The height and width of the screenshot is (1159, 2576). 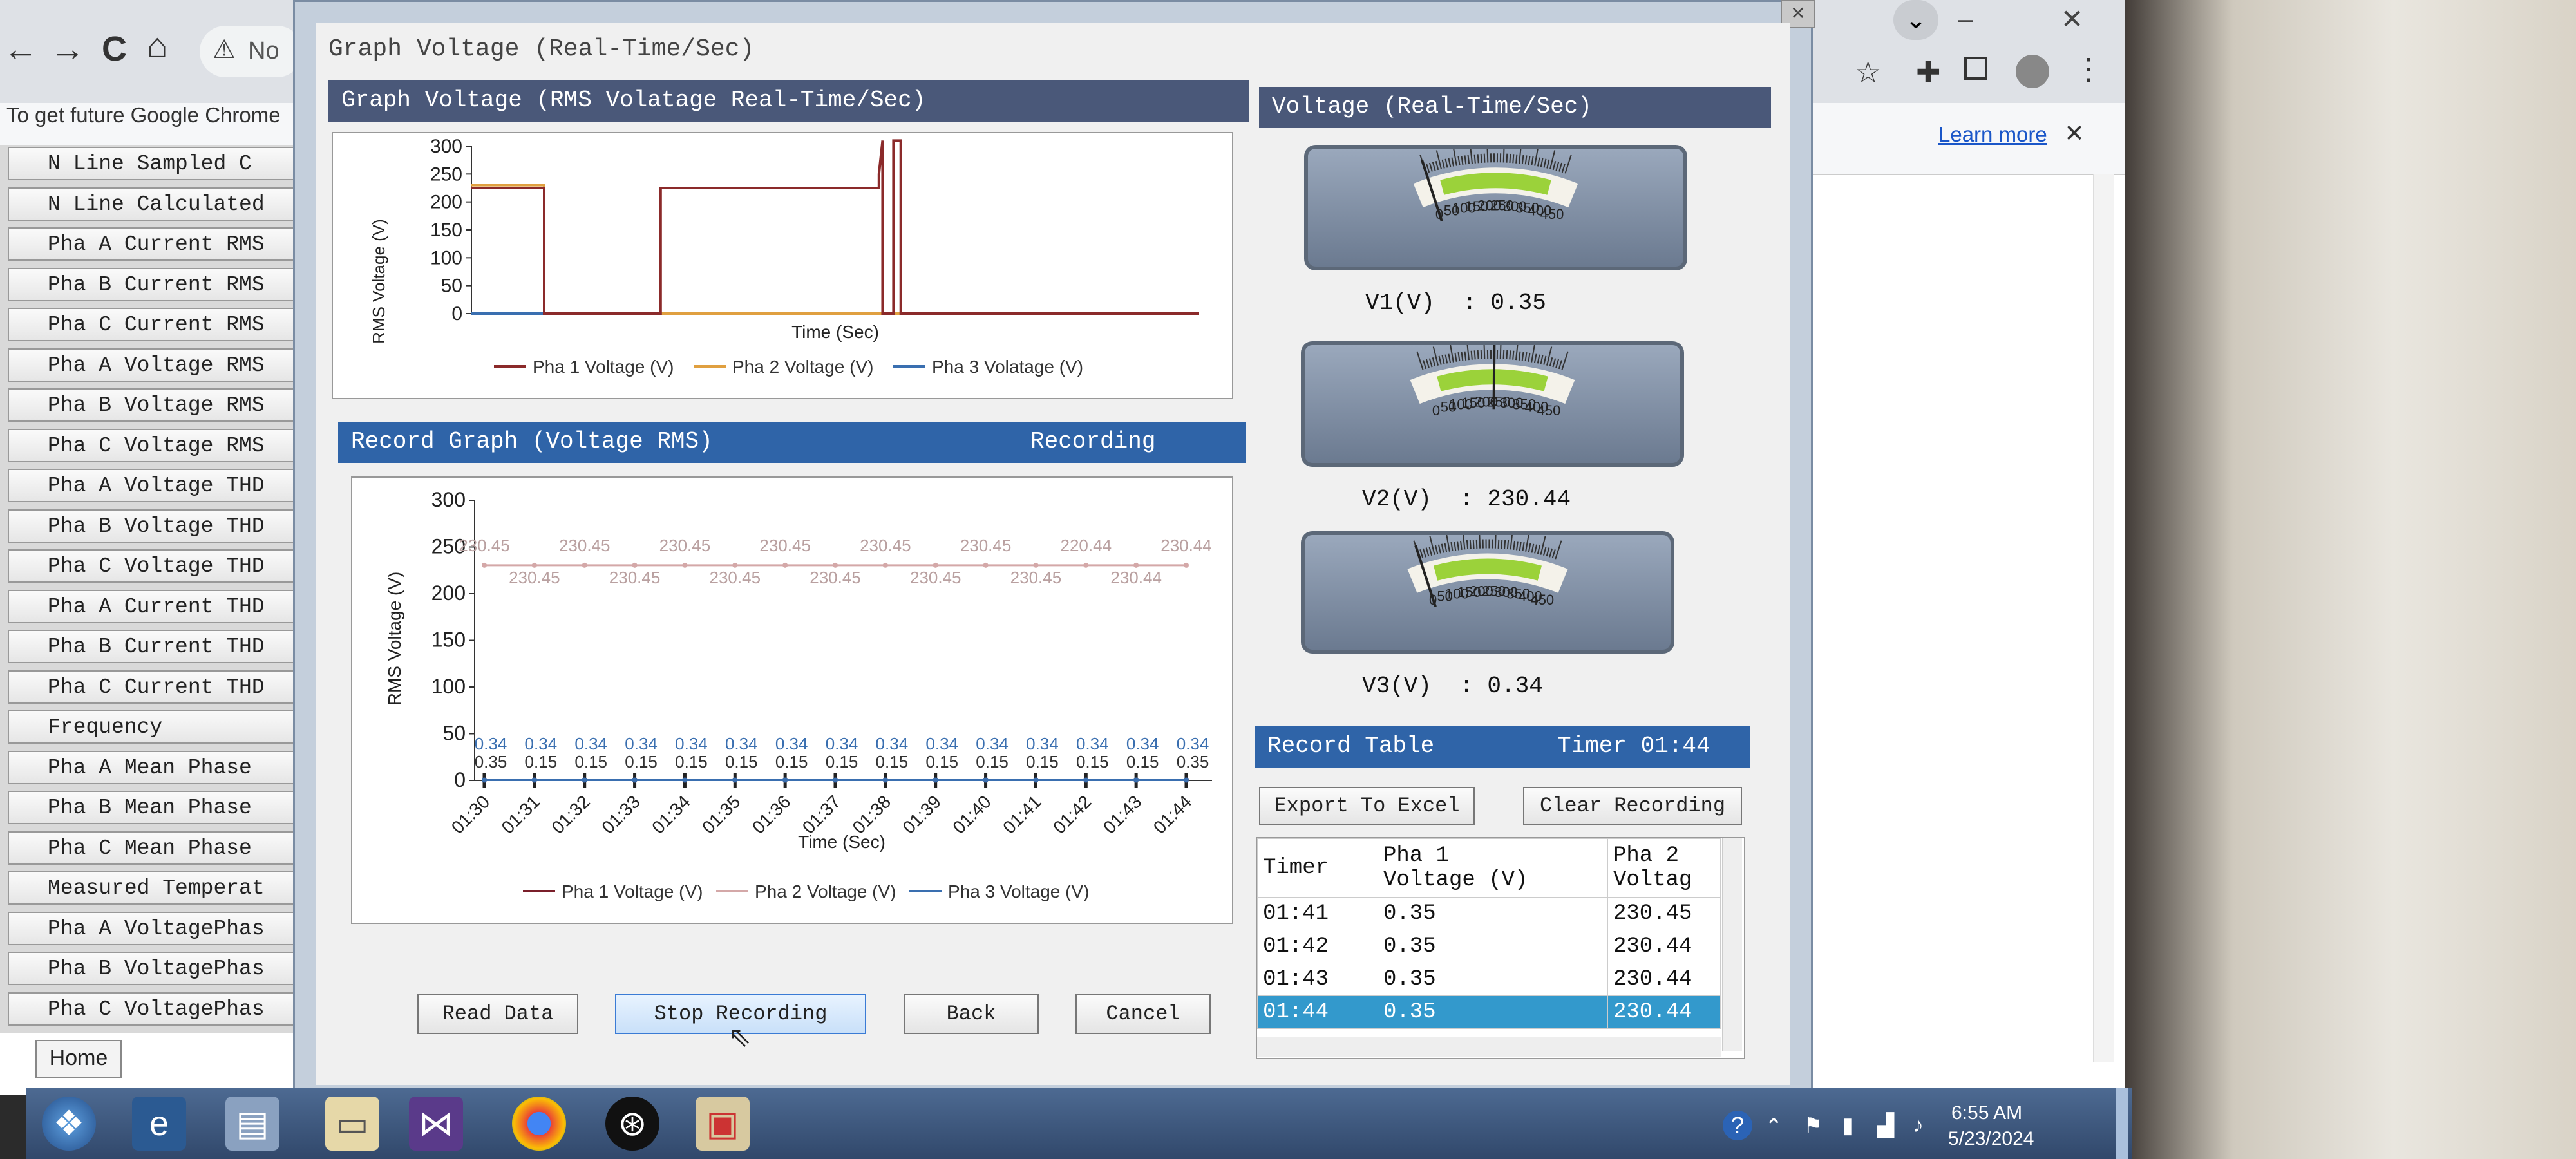 What do you see at coordinates (115, 49) in the screenshot?
I see `reload-icon: C` at bounding box center [115, 49].